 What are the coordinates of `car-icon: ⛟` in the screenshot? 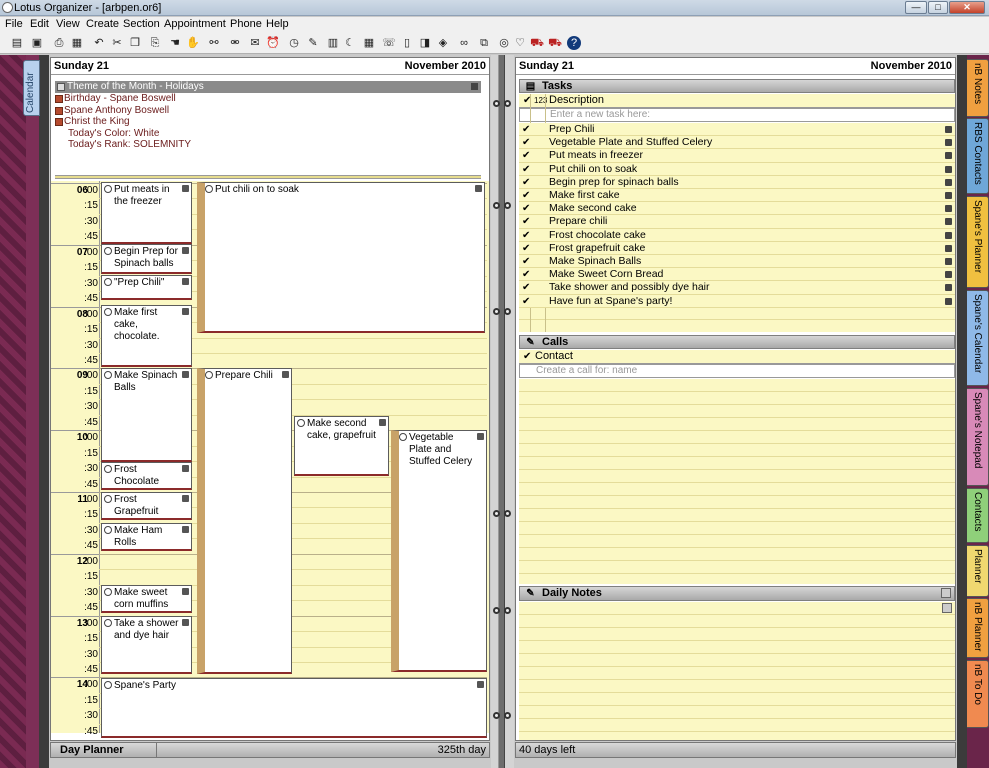 It's located at (537, 43).